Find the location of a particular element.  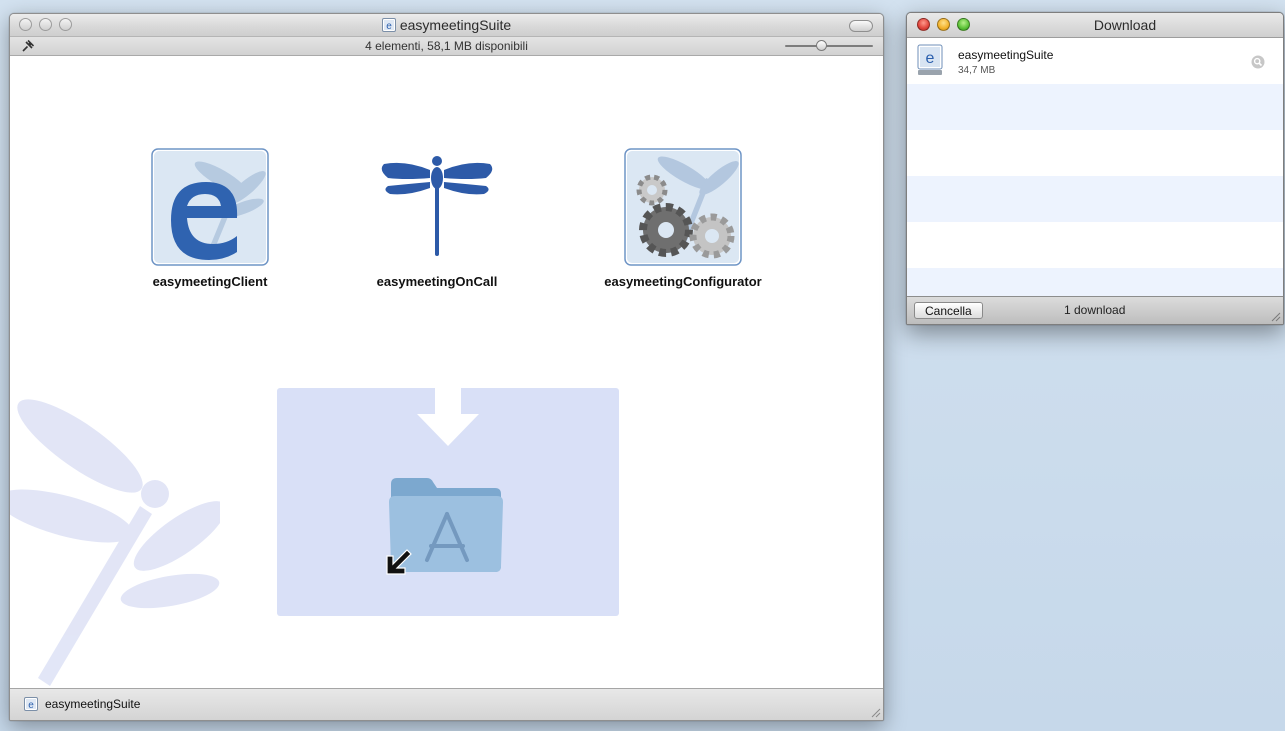

background-dragonfly-icon is located at coordinates (115, 542).